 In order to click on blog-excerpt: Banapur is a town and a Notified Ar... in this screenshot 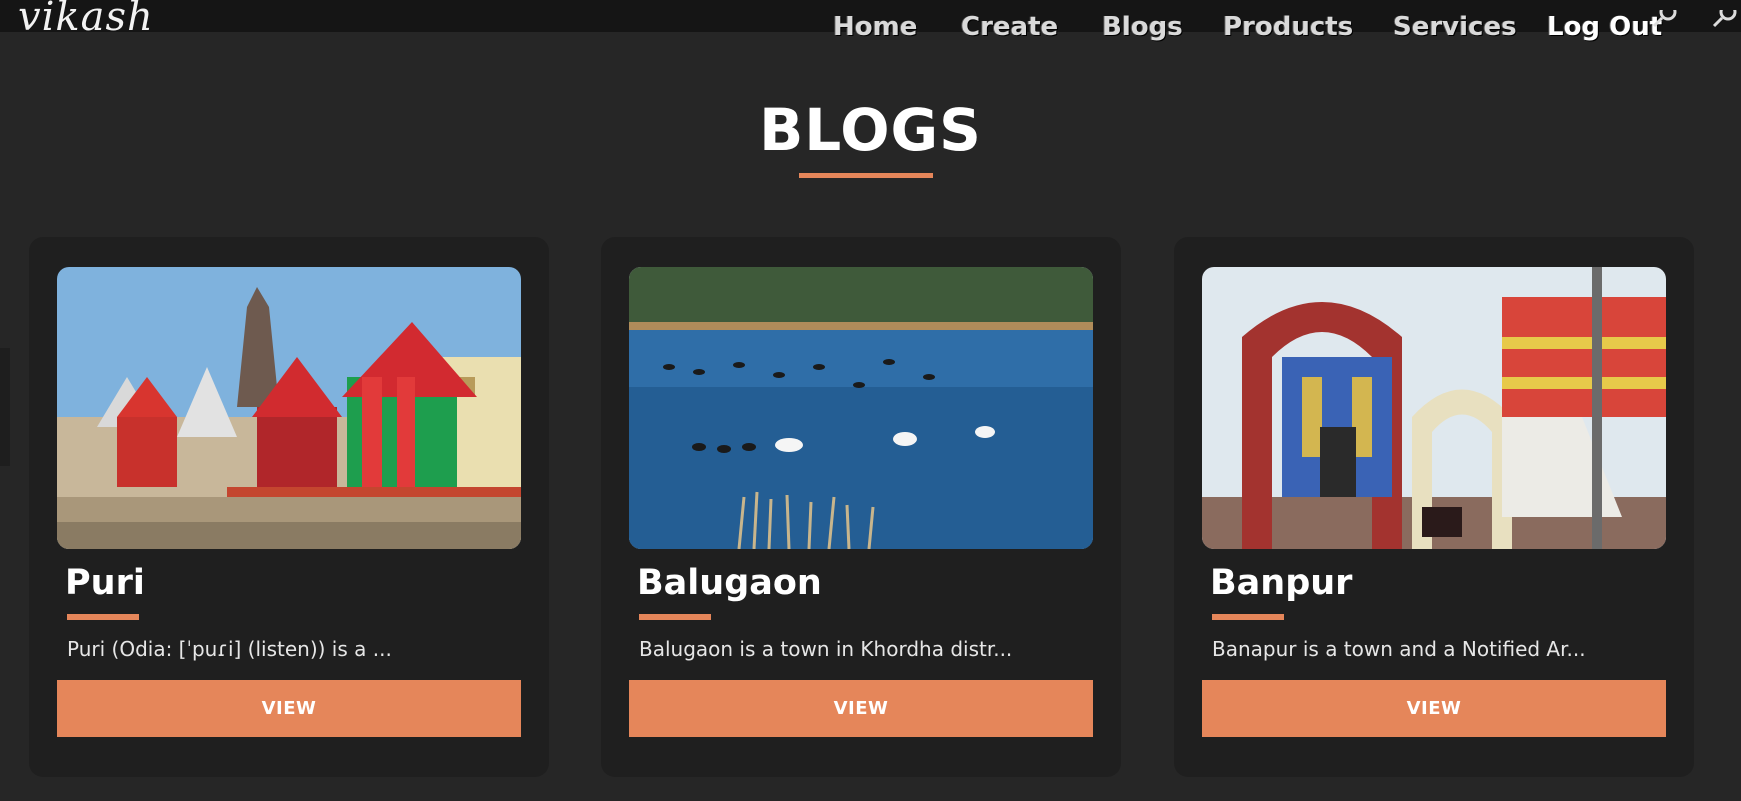, I will do `click(1399, 649)`.